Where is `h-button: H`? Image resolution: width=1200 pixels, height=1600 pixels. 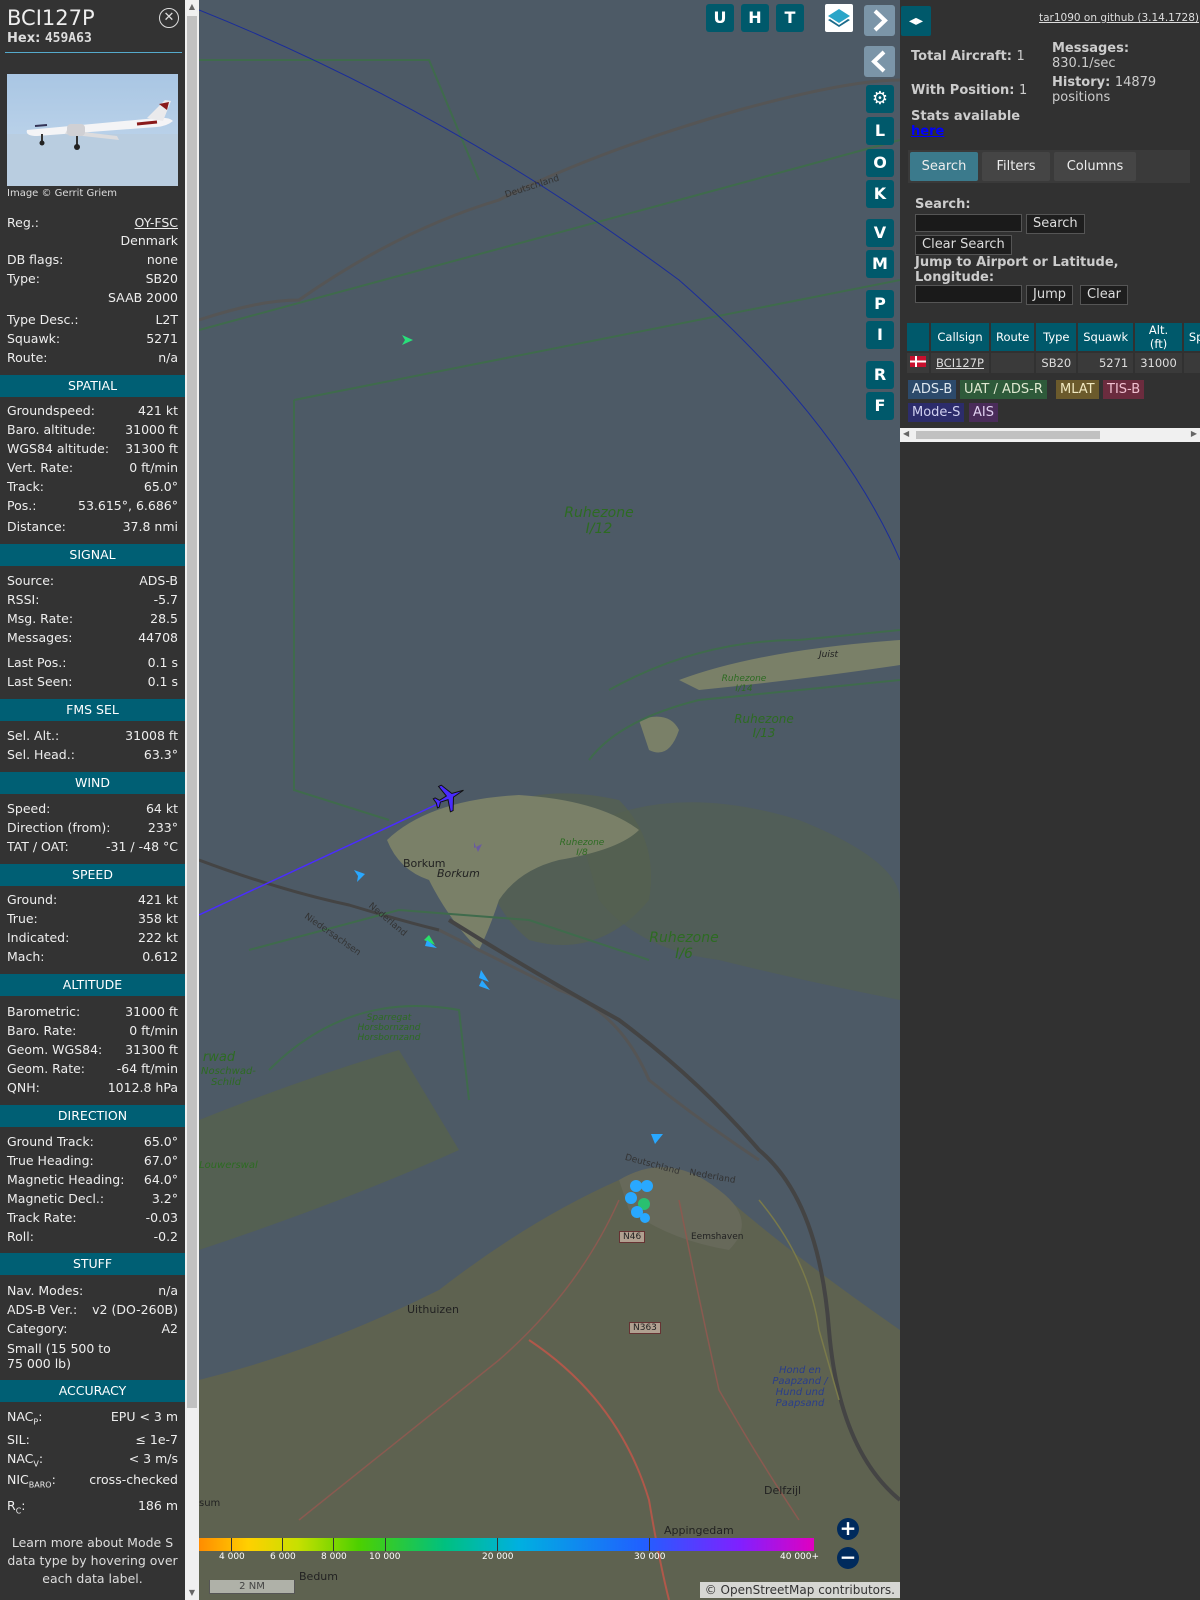
h-button: H is located at coordinates (755, 18).